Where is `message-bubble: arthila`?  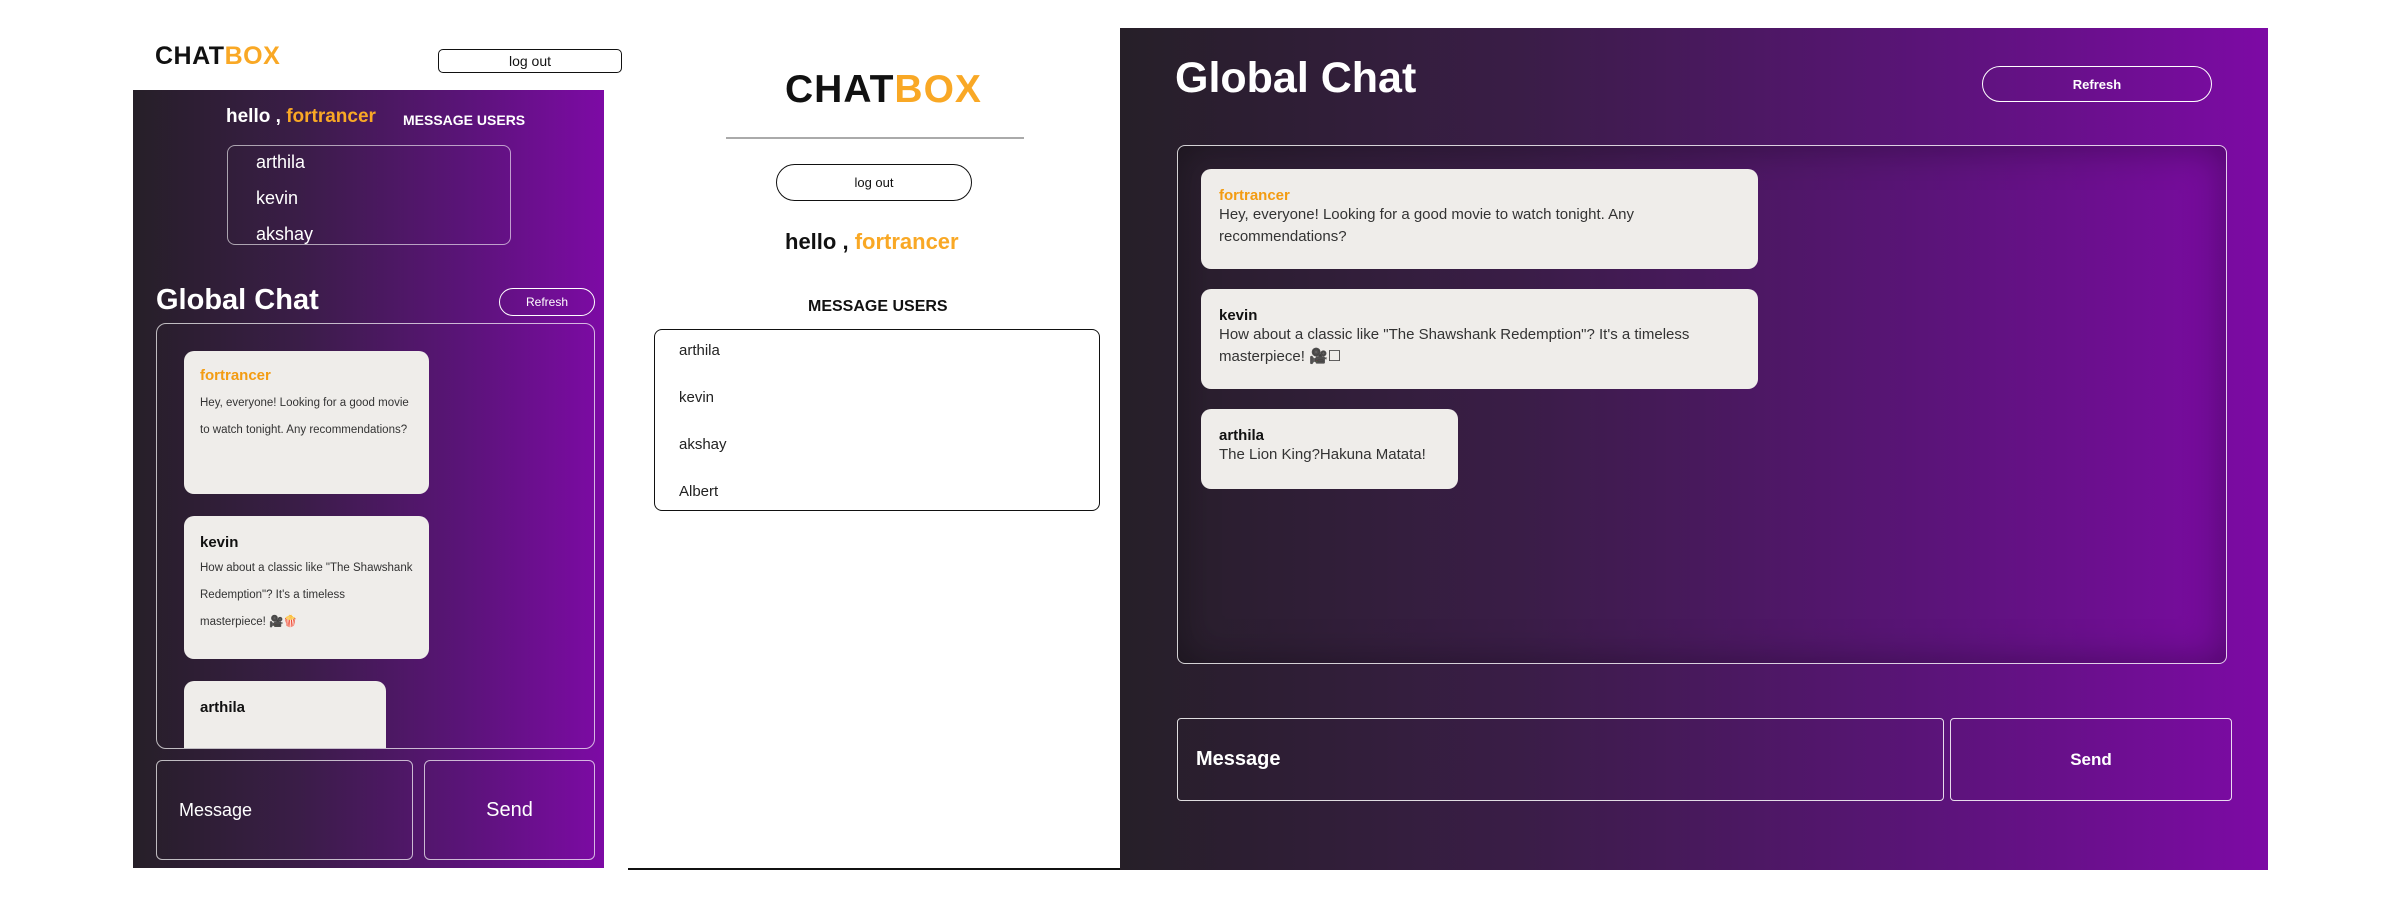
message-bubble: arthila is located at coordinates (285, 714).